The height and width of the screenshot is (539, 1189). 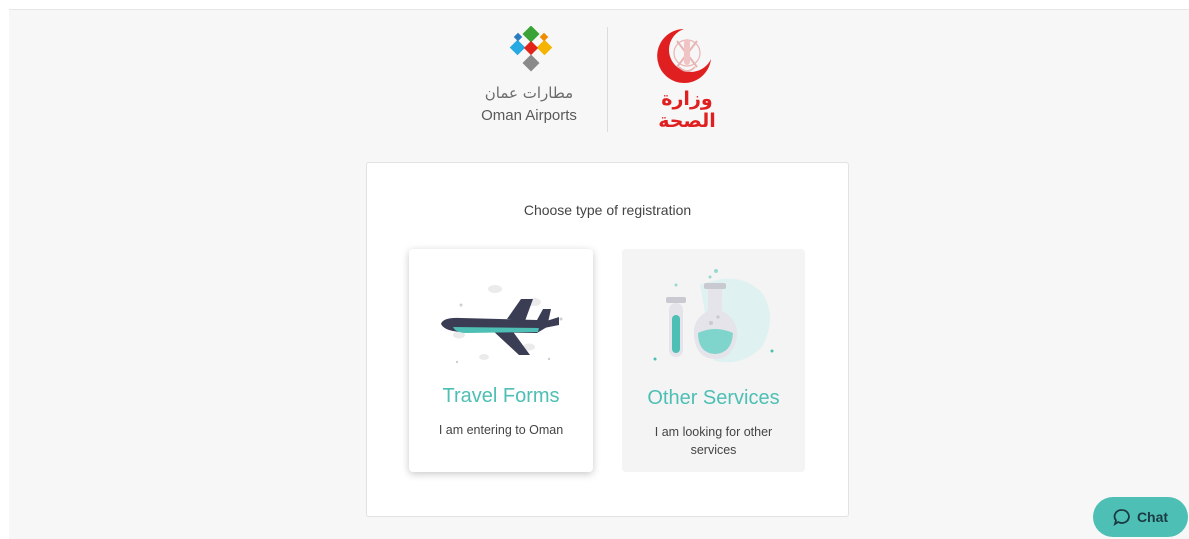 I want to click on oman-emblem-icon, so click(x=684, y=56).